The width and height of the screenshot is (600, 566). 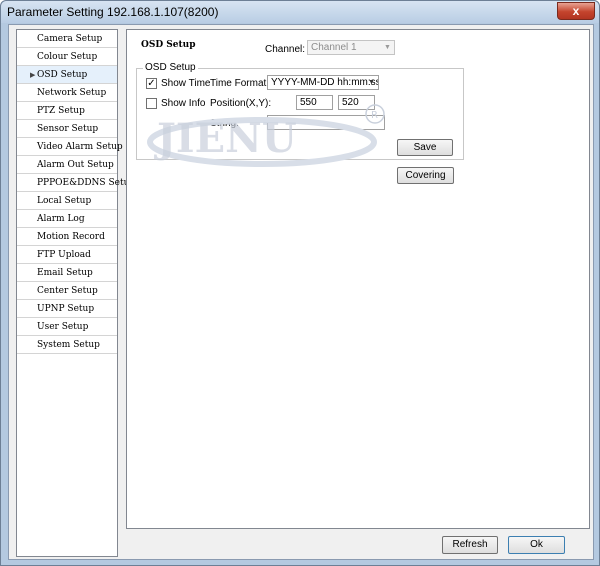 I want to click on sidebar-item-video-alarm-setup: Video Alarm Setup, so click(x=70, y=147).